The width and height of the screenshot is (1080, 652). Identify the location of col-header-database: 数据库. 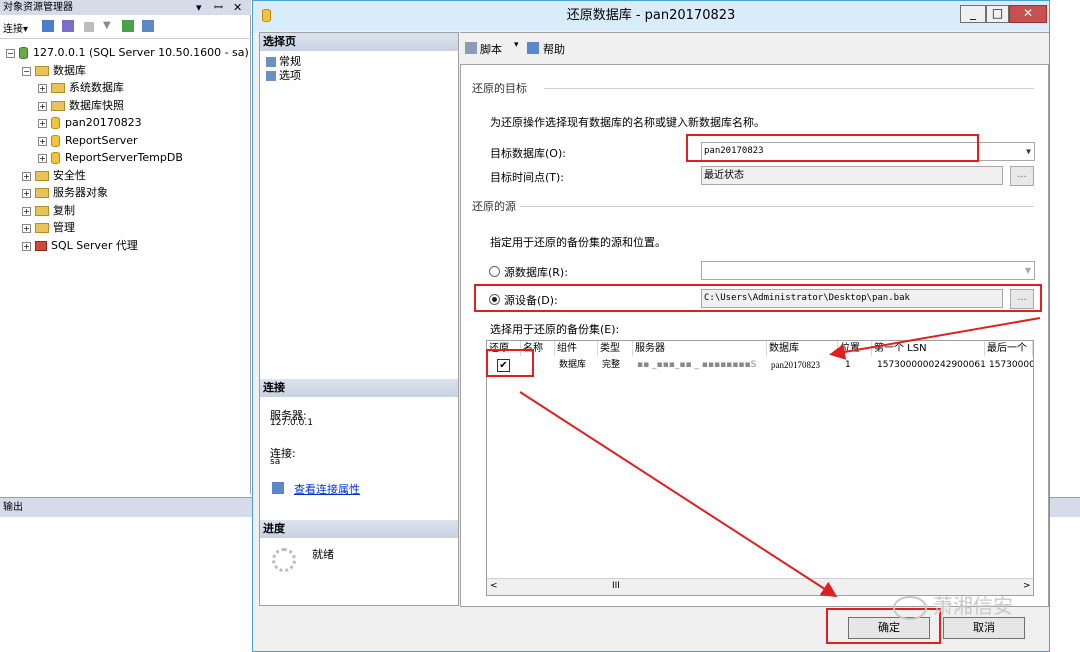
(802, 348).